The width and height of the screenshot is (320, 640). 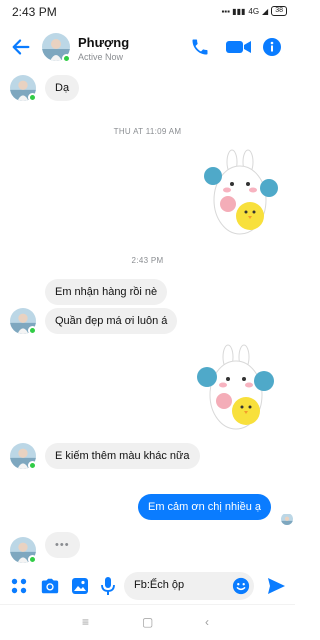 What do you see at coordinates (207, 622) in the screenshot?
I see `back-nav-icon: ‹` at bounding box center [207, 622].